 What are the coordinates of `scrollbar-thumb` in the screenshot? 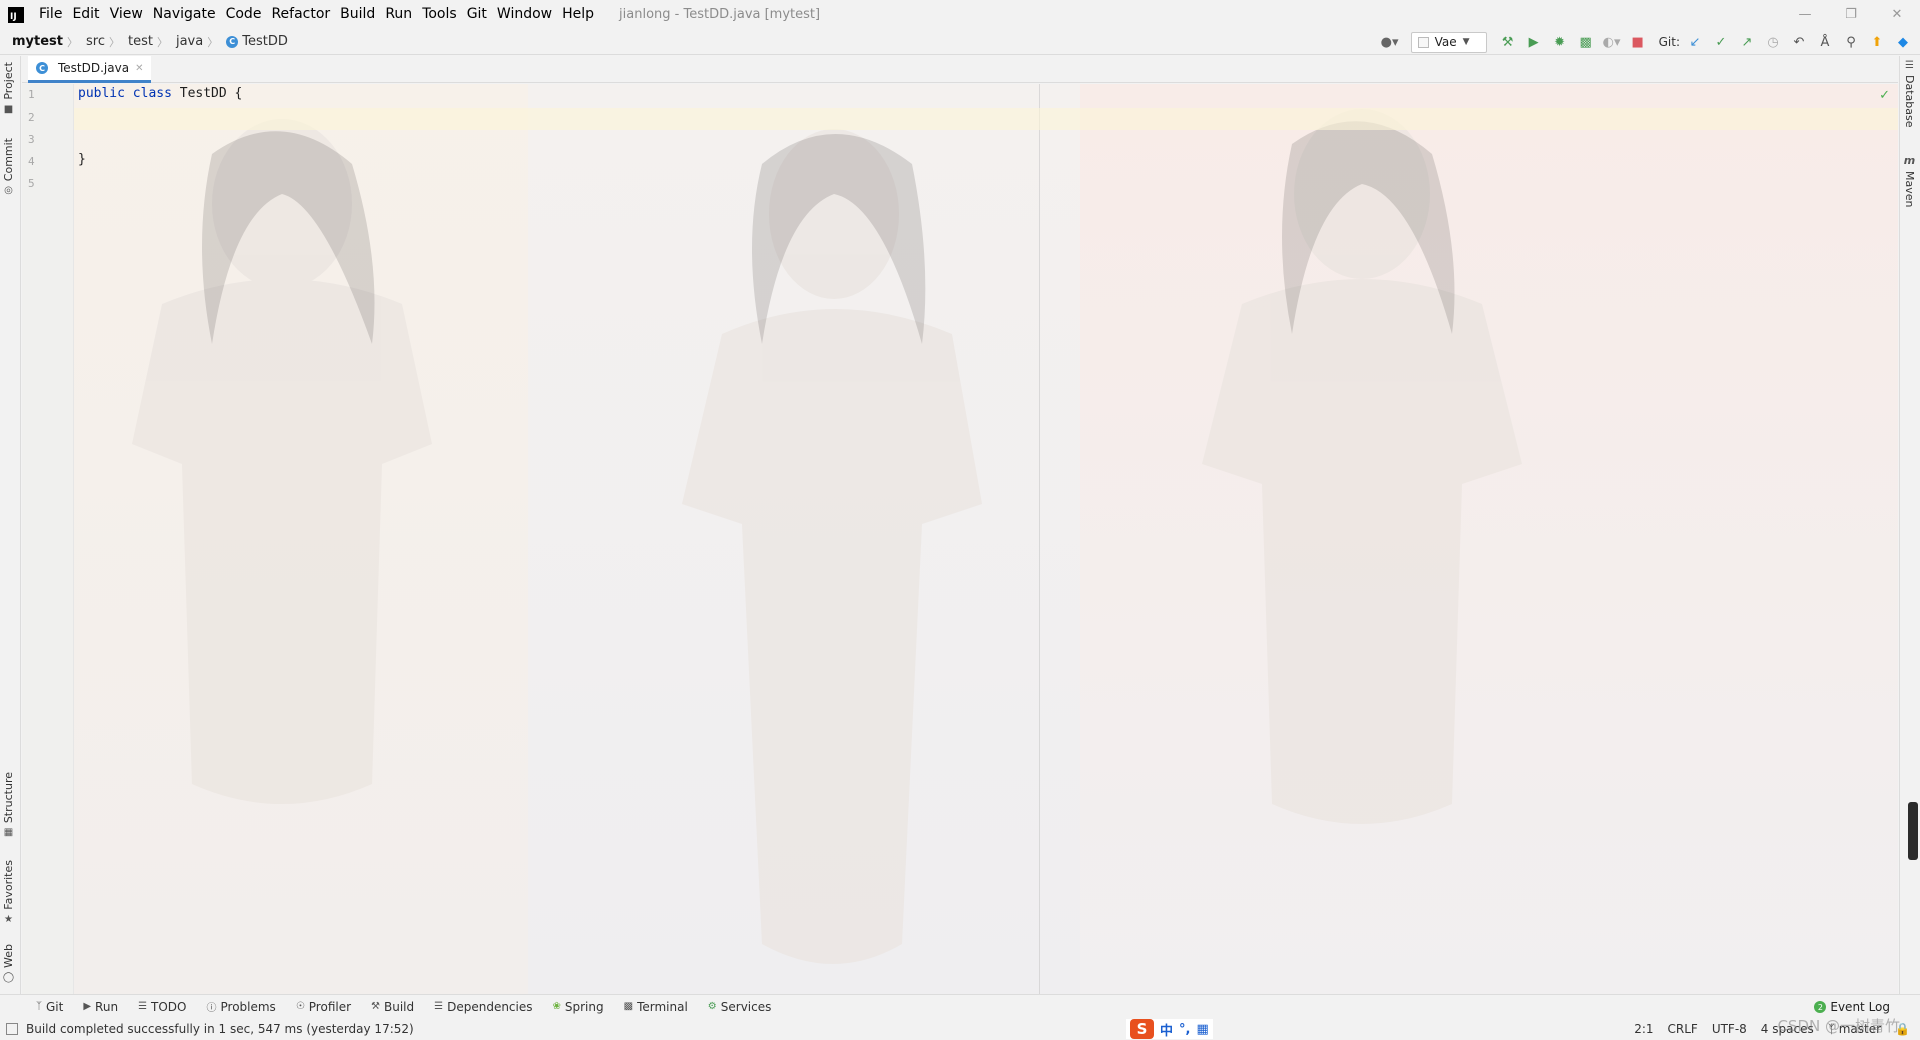 It's located at (1913, 831).